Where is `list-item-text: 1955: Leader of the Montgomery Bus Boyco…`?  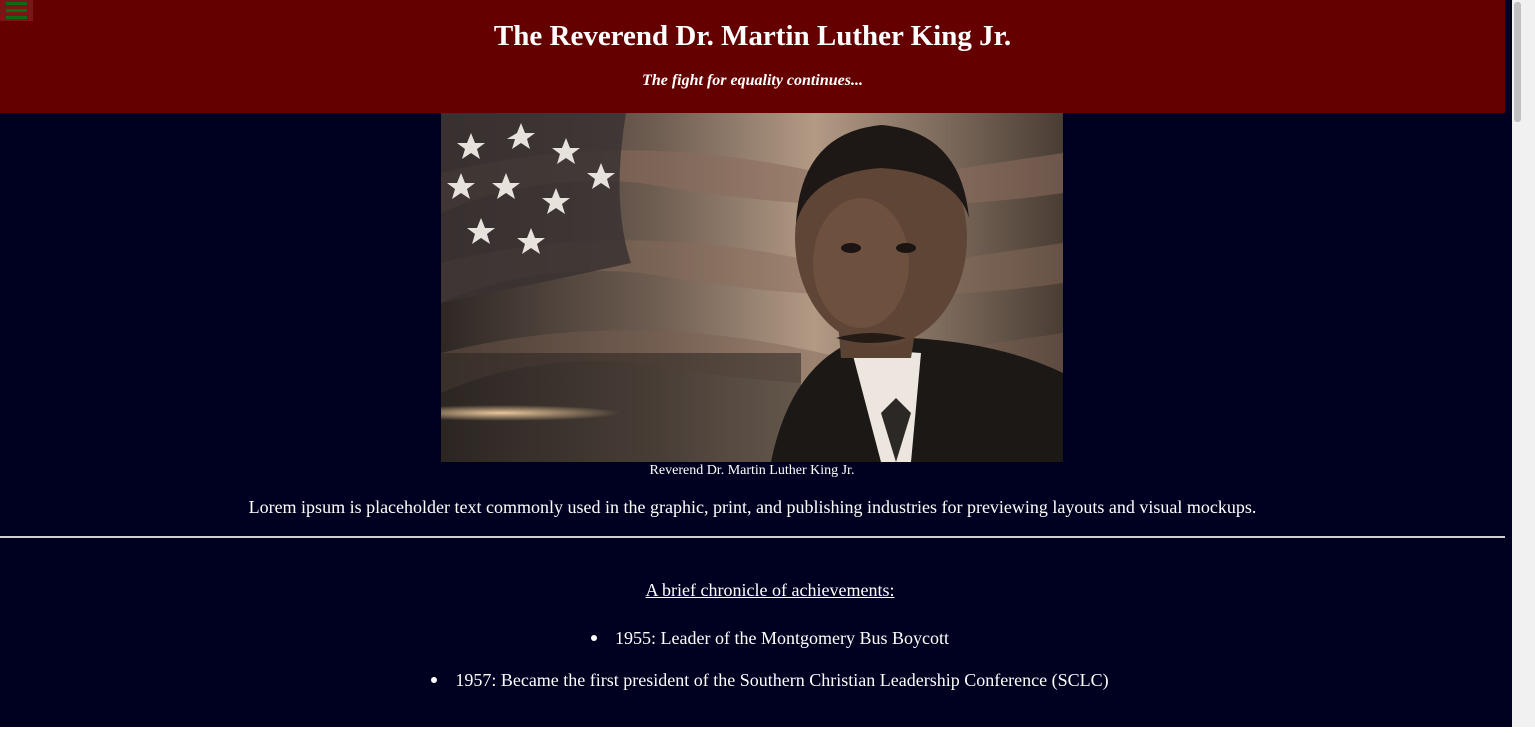
list-item-text: 1955: Leader of the Montgomery Bus Boyco… is located at coordinates (782, 638).